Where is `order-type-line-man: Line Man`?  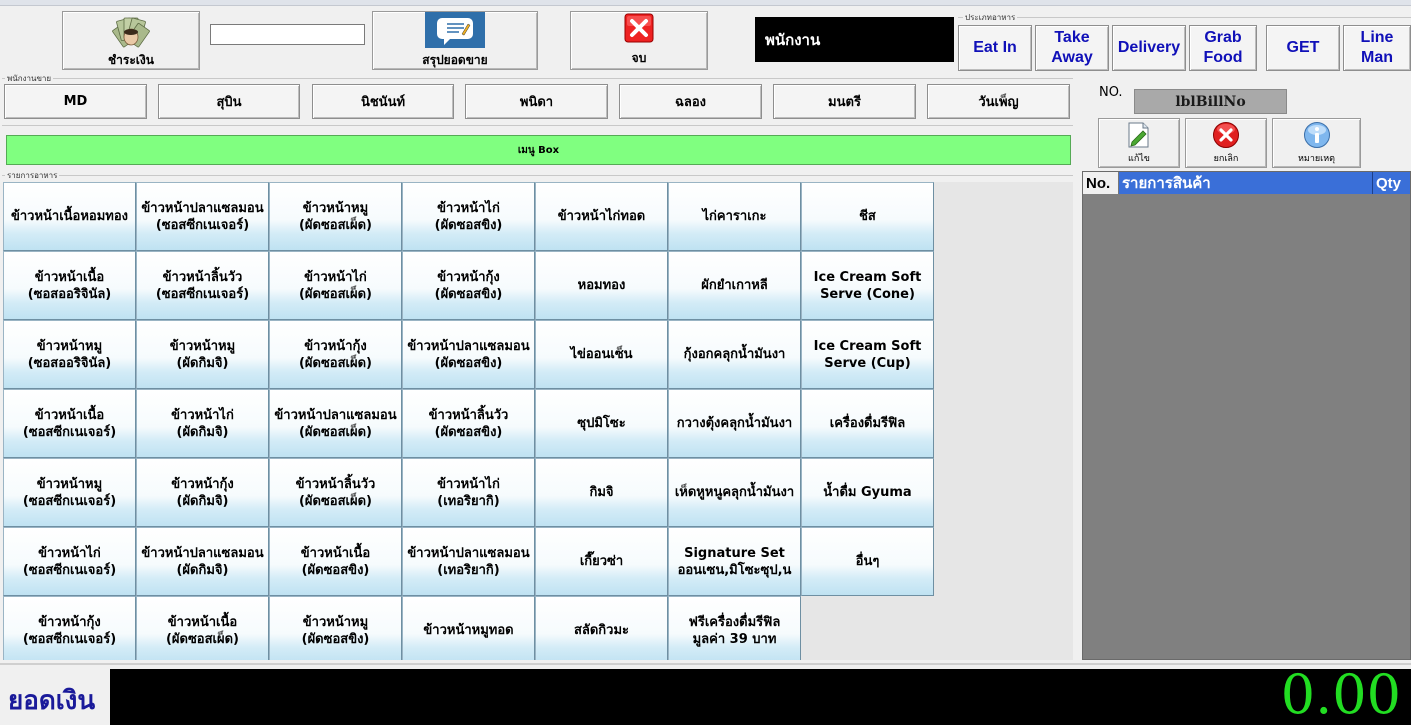 order-type-line-man: Line Man is located at coordinates (1377, 48).